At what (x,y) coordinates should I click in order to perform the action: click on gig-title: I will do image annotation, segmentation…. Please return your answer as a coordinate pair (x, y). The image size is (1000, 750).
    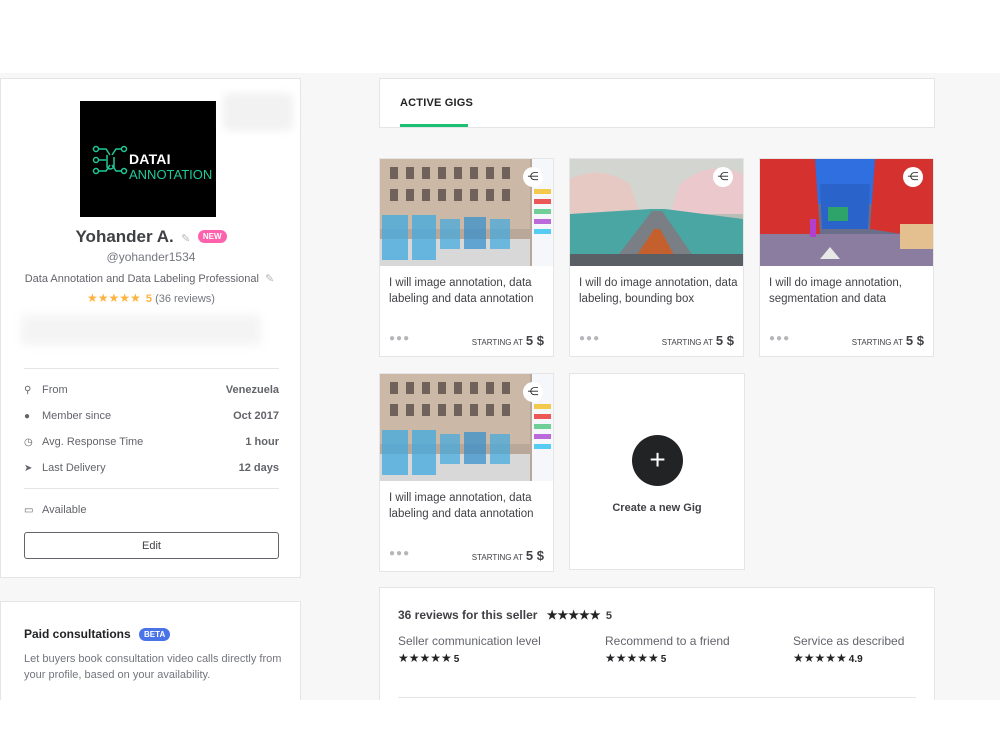
    Looking at the image, I should click on (849, 291).